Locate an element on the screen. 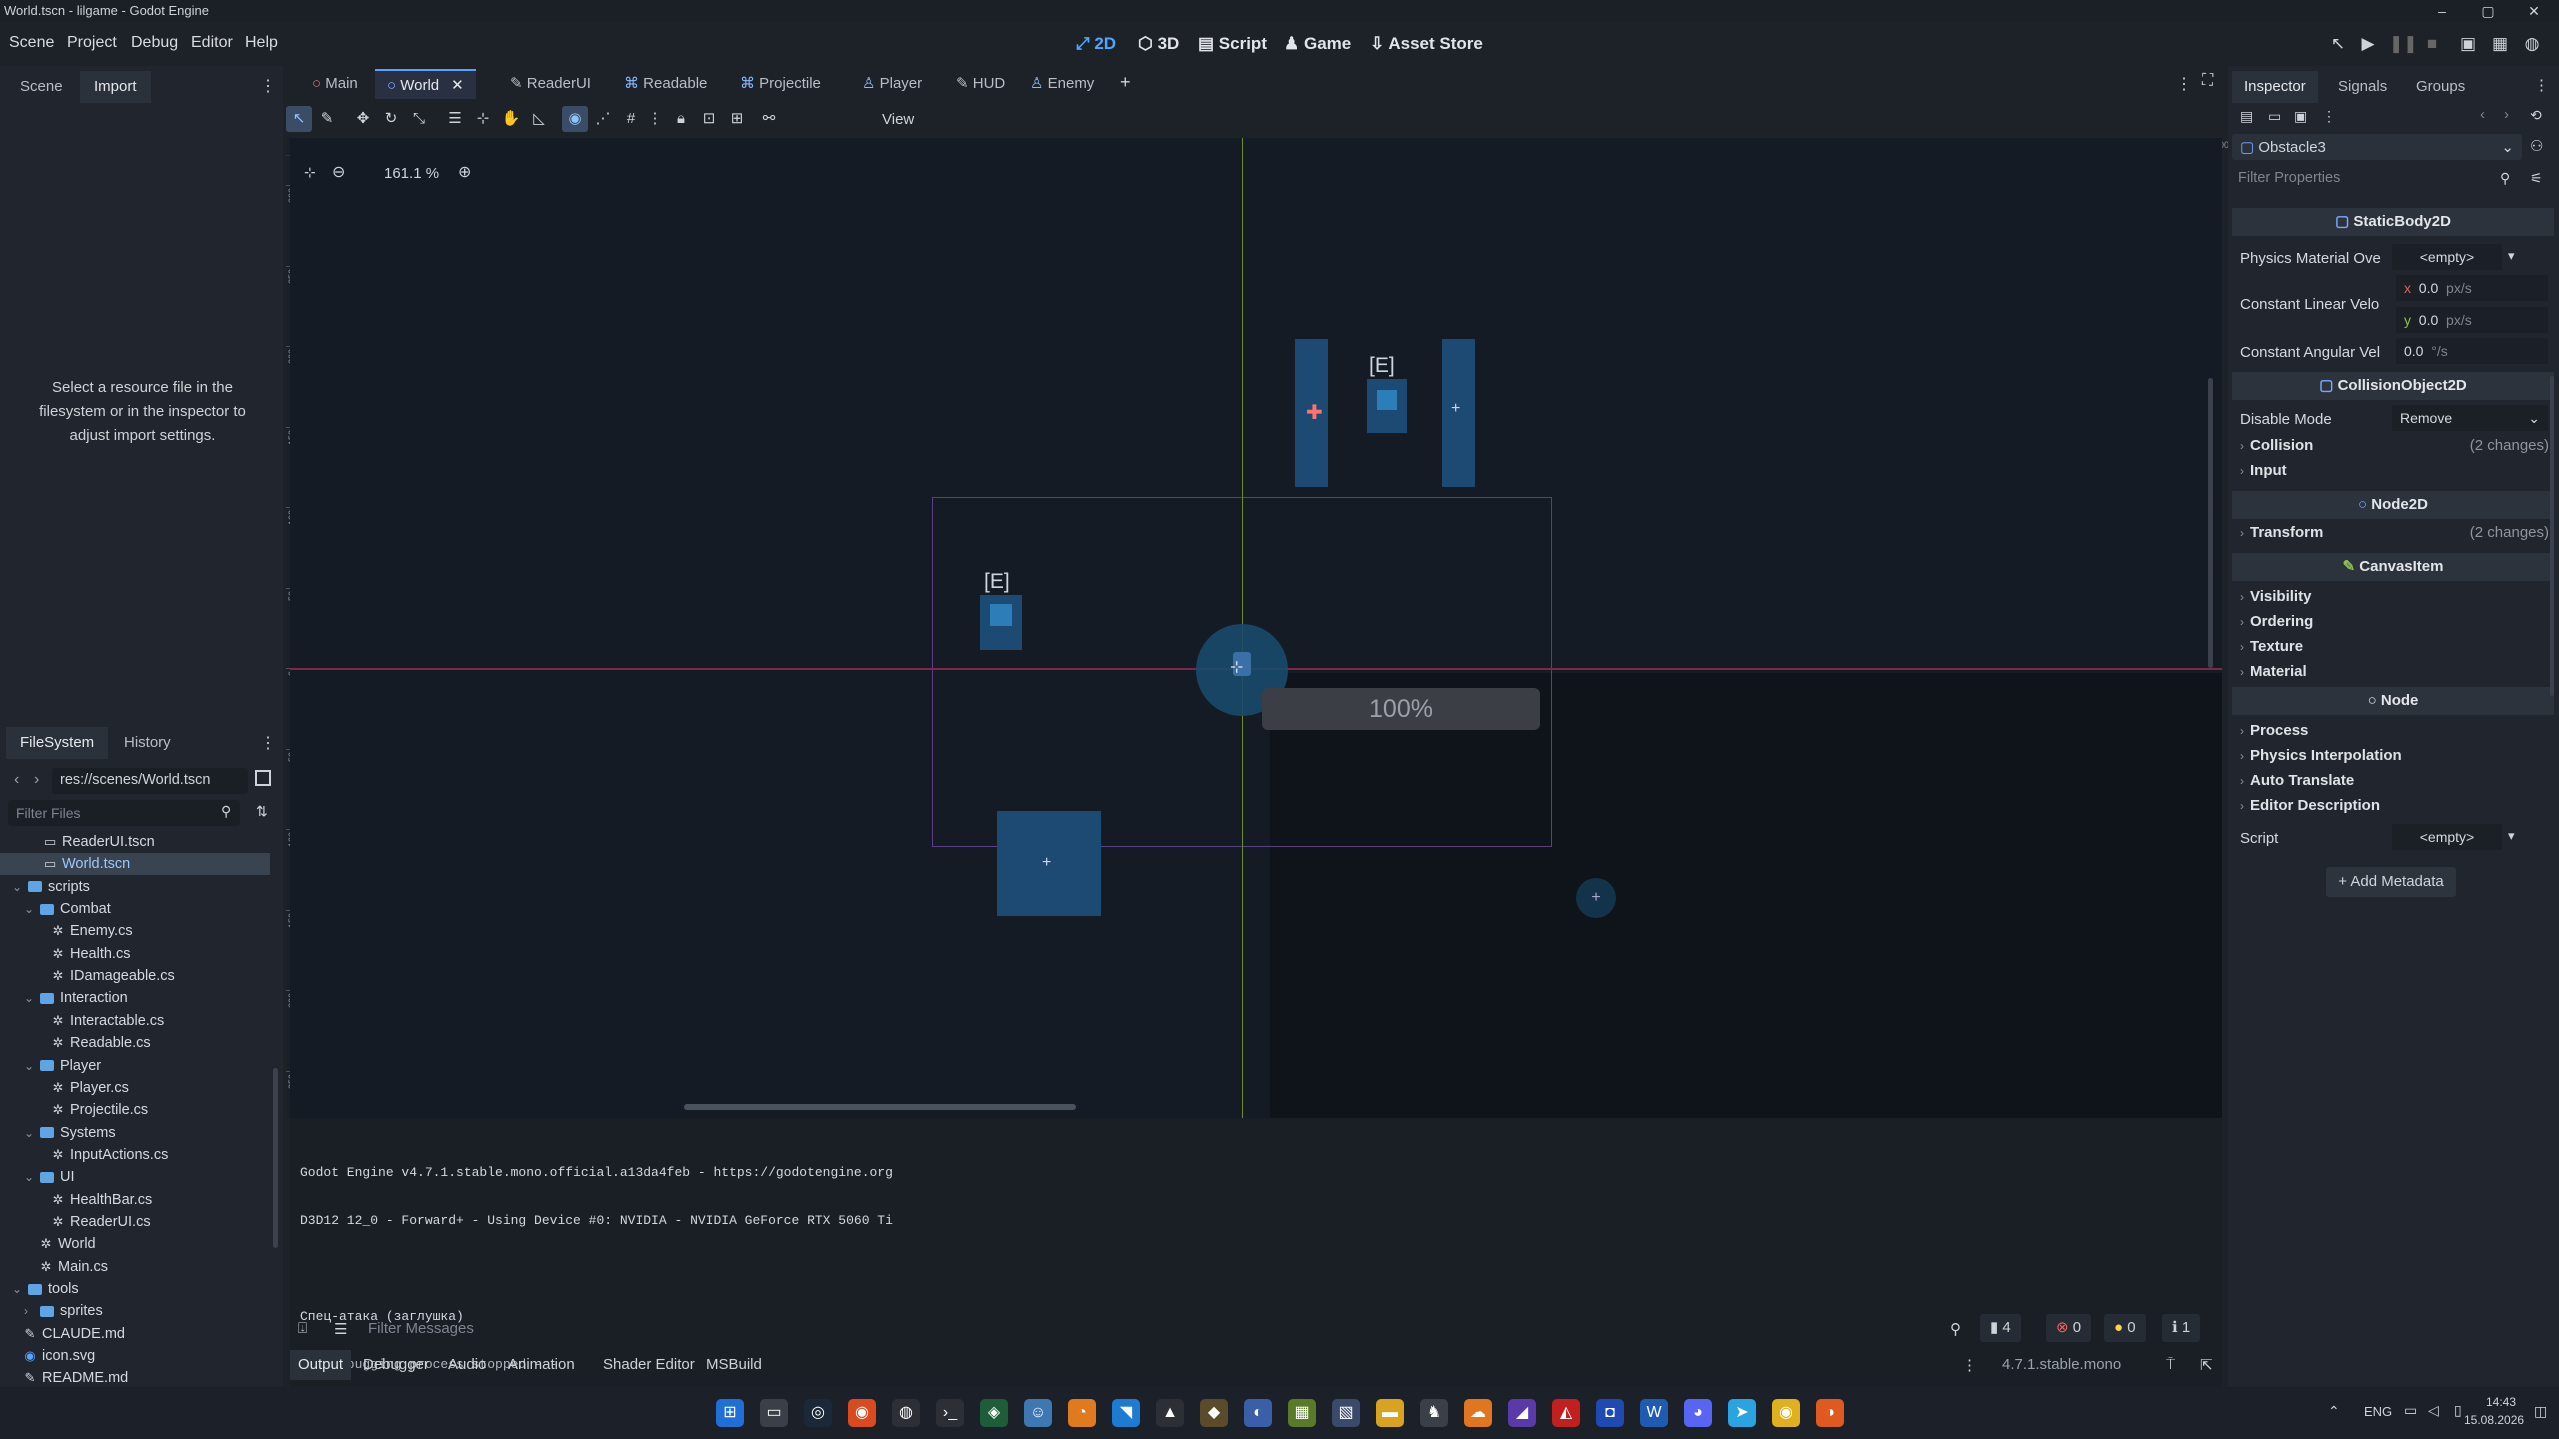 Image resolution: width=2559 pixels, height=1439 pixels. tab-import: Import is located at coordinates (115, 87).